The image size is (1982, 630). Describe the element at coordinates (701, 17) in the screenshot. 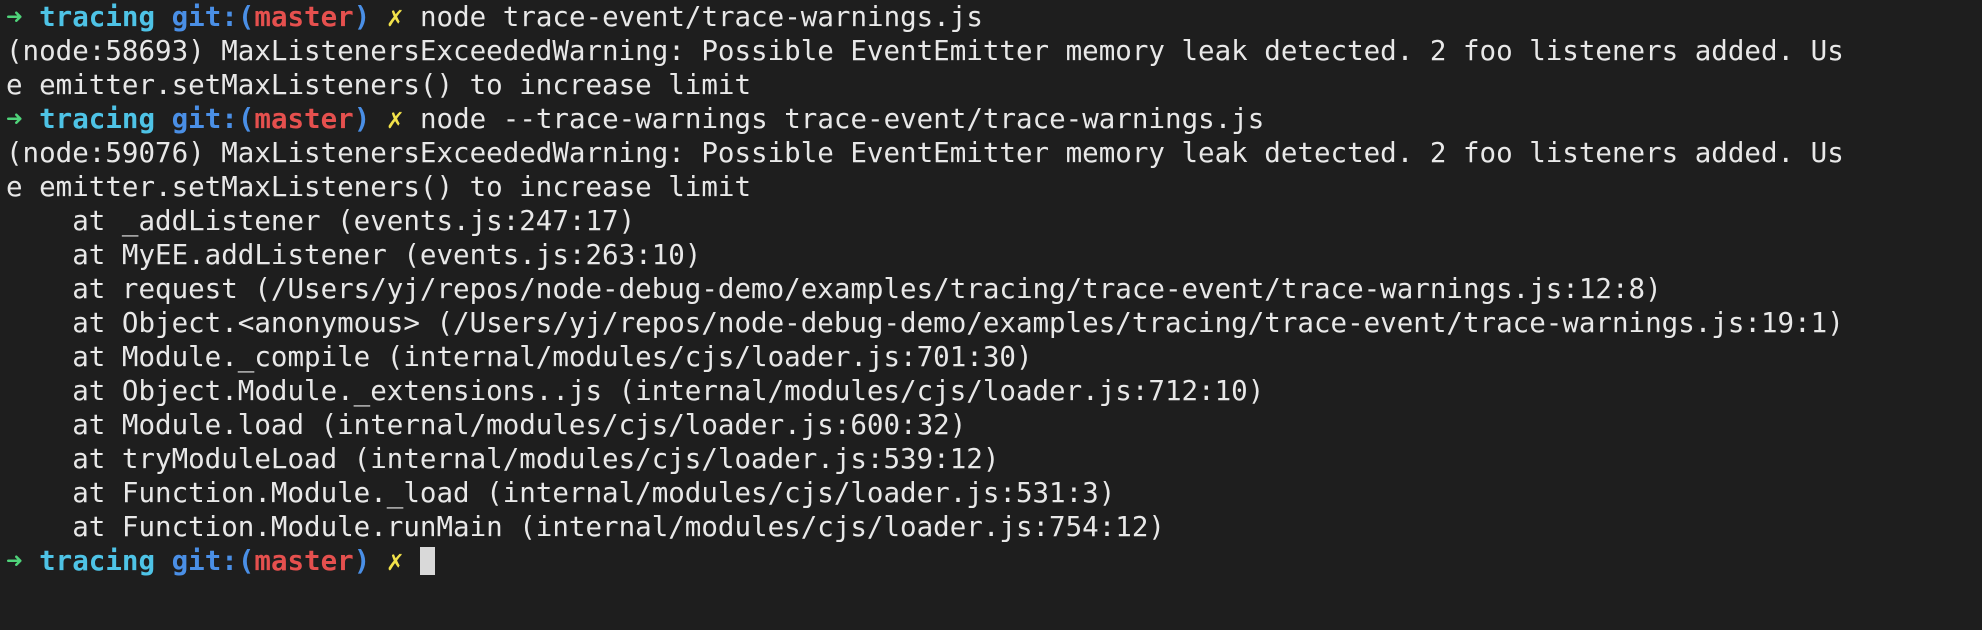

I see `command-text: node trace-event/trace-warnings.js` at that location.